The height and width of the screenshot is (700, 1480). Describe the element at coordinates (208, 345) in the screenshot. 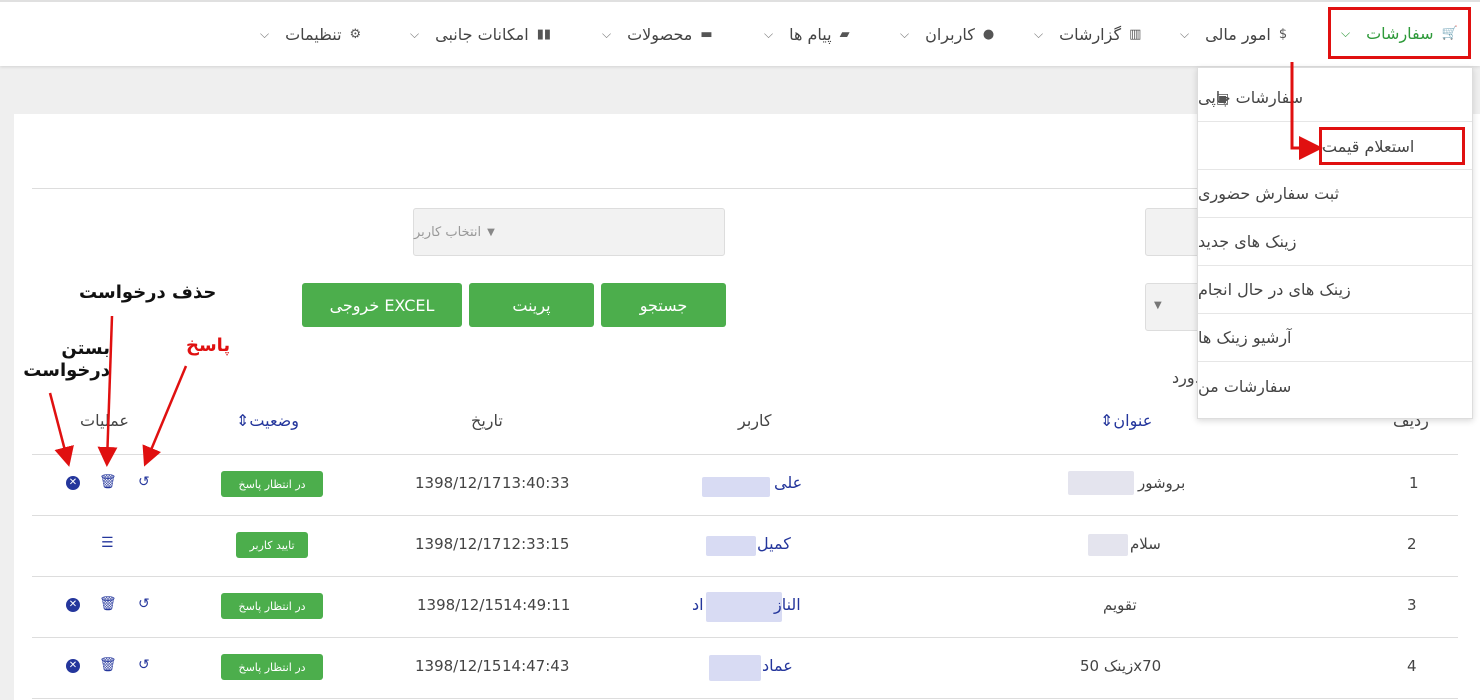

I see `annotation-reply: پاسخ` at that location.